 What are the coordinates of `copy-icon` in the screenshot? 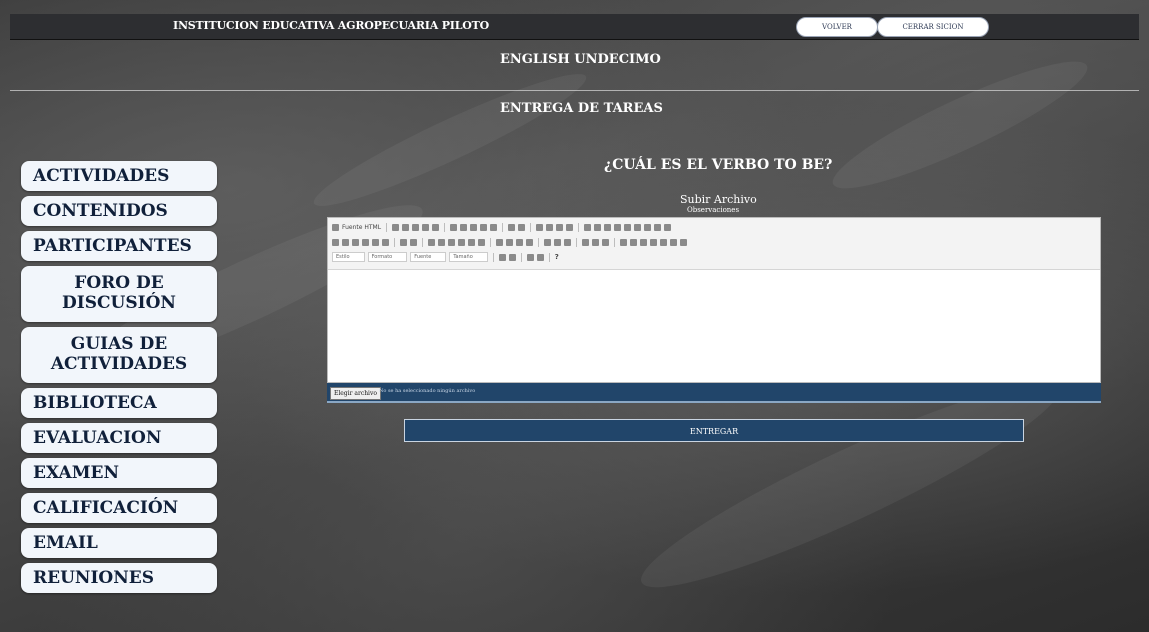 It's located at (464, 227).